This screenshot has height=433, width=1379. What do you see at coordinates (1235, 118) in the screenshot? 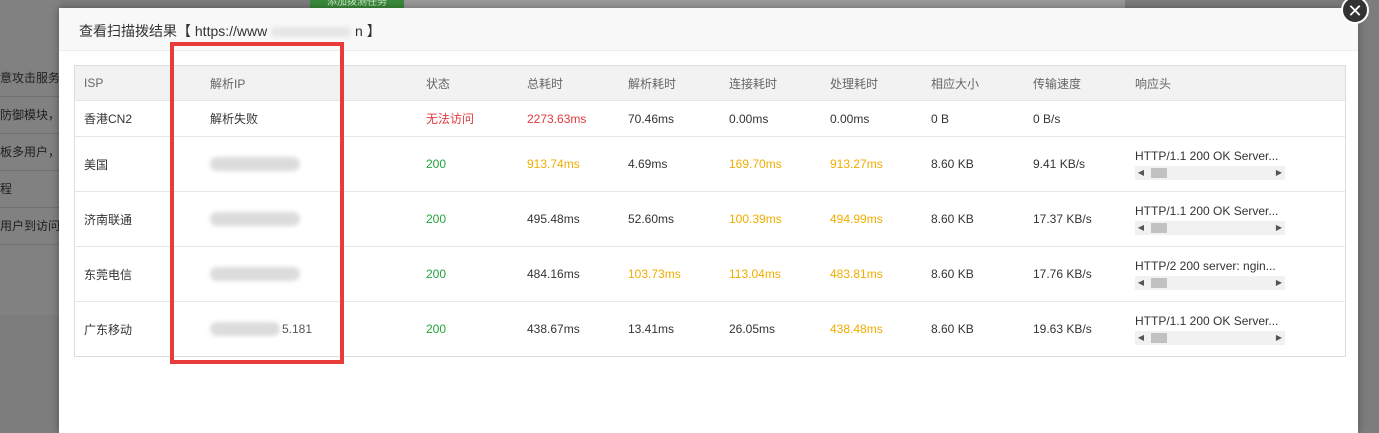
I see `cell-header` at bounding box center [1235, 118].